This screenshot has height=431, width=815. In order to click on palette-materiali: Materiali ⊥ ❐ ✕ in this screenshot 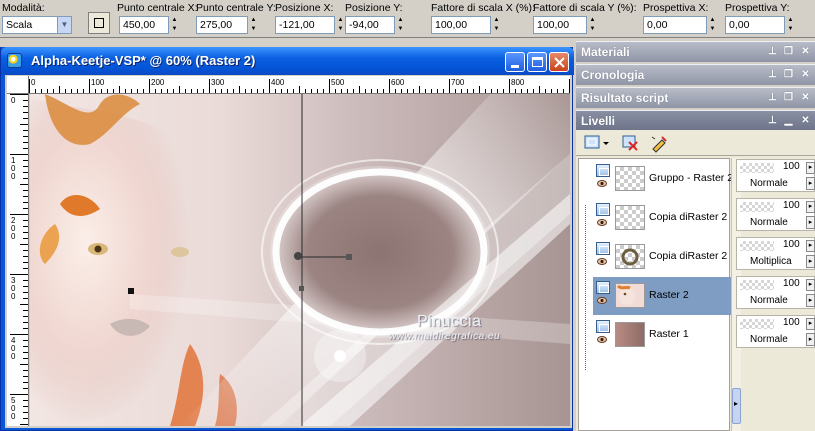, I will do `click(695, 51)`.